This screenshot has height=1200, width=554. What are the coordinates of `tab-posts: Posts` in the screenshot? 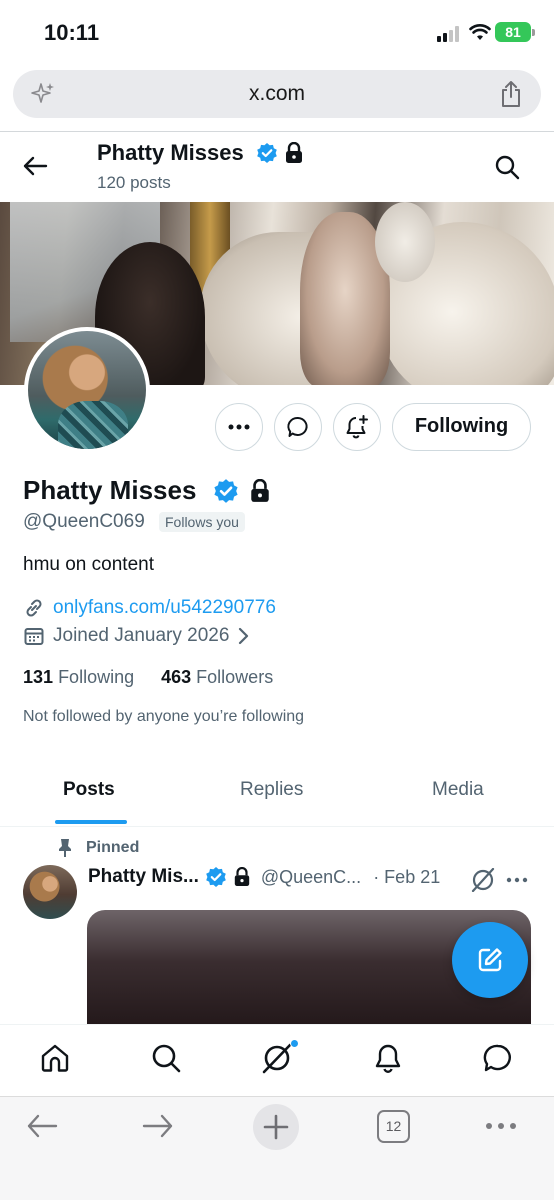 It's located at (89, 790).